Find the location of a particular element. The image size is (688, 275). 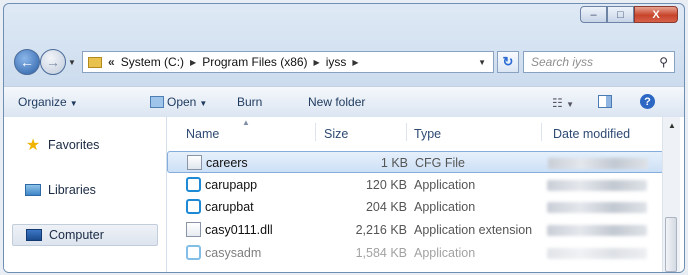

file-size: 1,584 KB is located at coordinates (381, 253).